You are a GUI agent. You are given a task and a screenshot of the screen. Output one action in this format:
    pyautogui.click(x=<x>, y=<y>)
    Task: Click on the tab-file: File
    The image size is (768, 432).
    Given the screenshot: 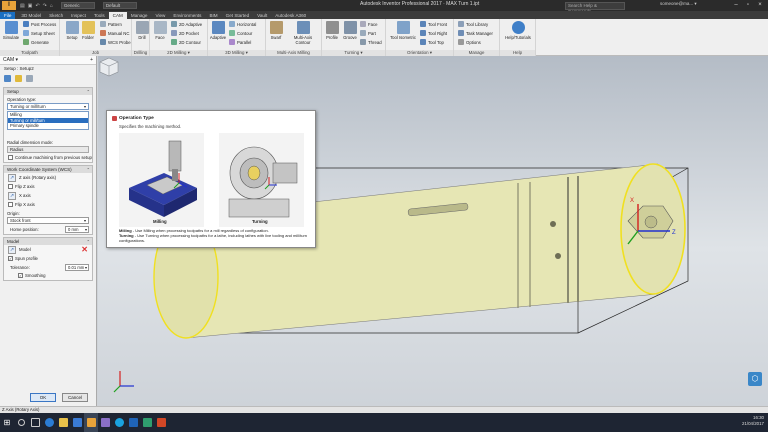 What is the action you would take?
    pyautogui.click(x=8, y=15)
    